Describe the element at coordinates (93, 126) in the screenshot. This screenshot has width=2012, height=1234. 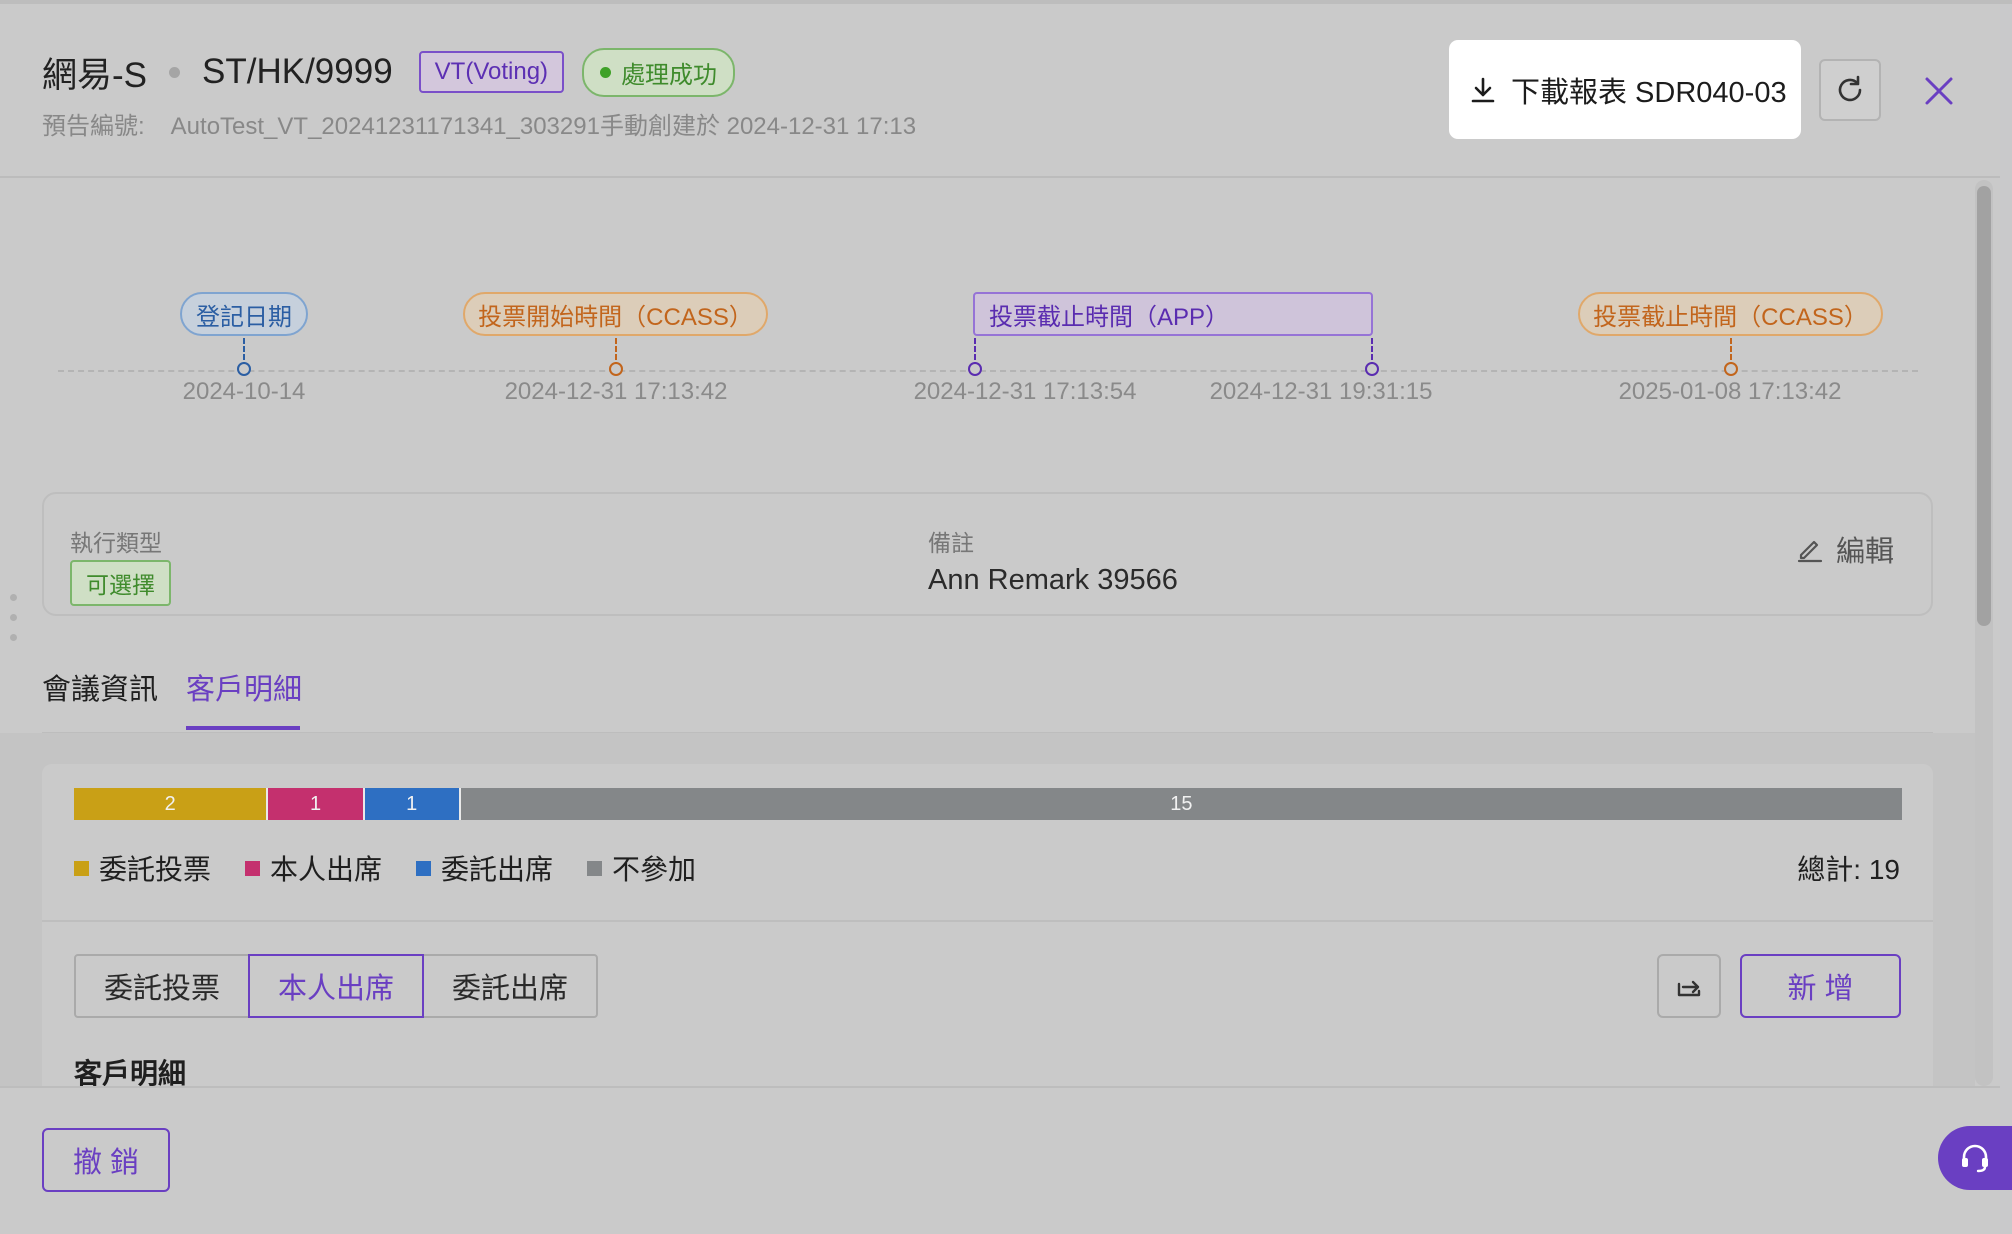
I see `notice-number-label: 預告編號:` at that location.